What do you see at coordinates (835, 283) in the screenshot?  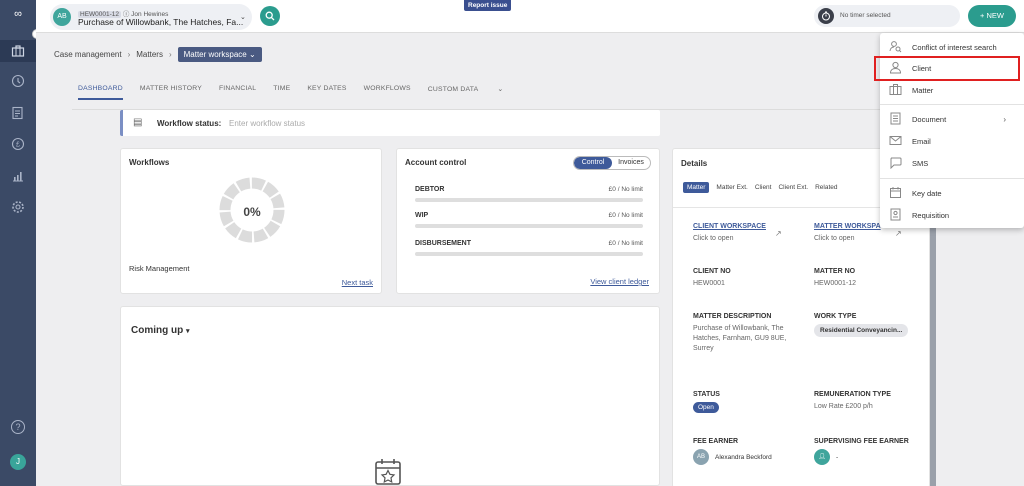 I see `matter-no-value: HEW0001-12` at bounding box center [835, 283].